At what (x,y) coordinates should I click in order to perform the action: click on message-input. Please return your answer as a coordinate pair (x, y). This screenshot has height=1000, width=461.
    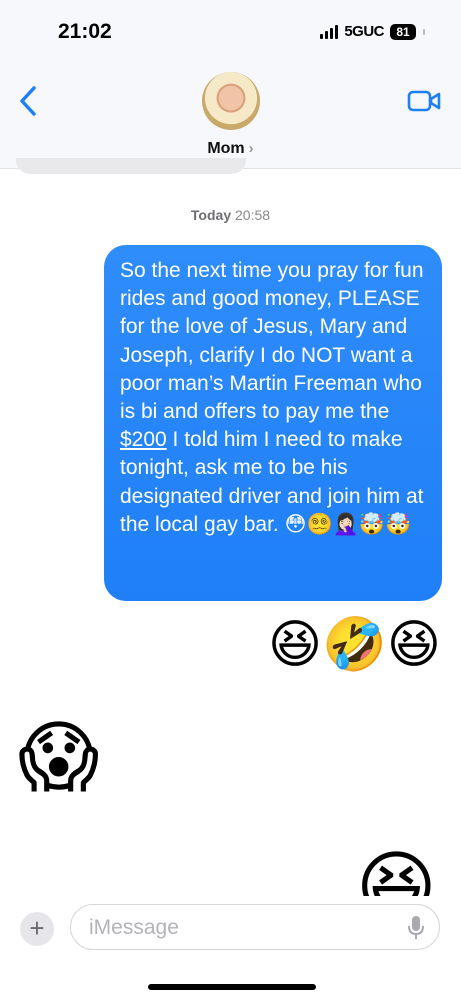
    Looking at the image, I should click on (239, 928).